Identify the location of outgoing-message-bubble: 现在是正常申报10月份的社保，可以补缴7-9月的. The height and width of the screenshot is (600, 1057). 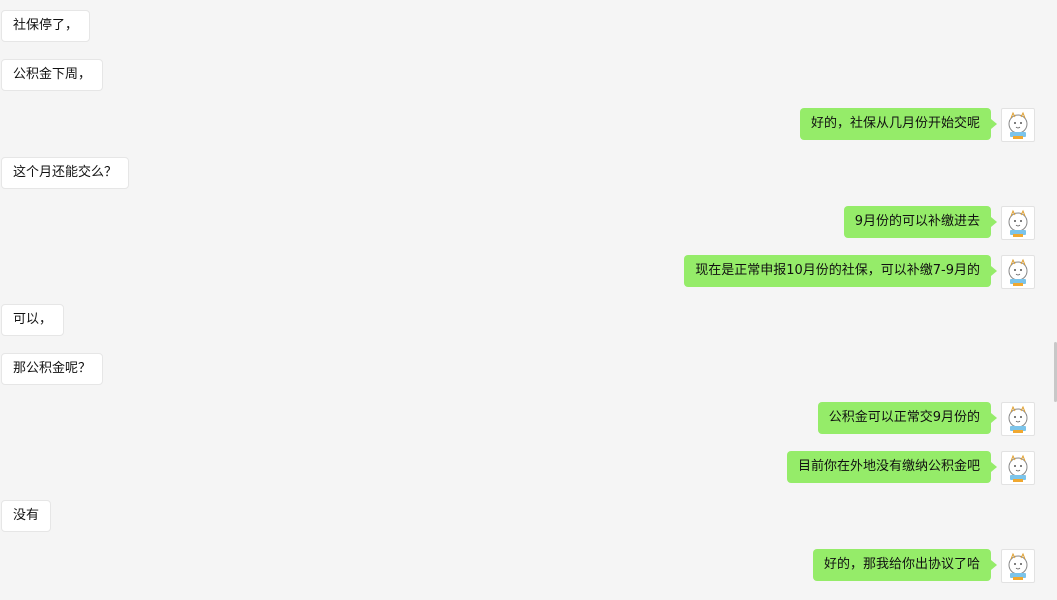
(840, 271).